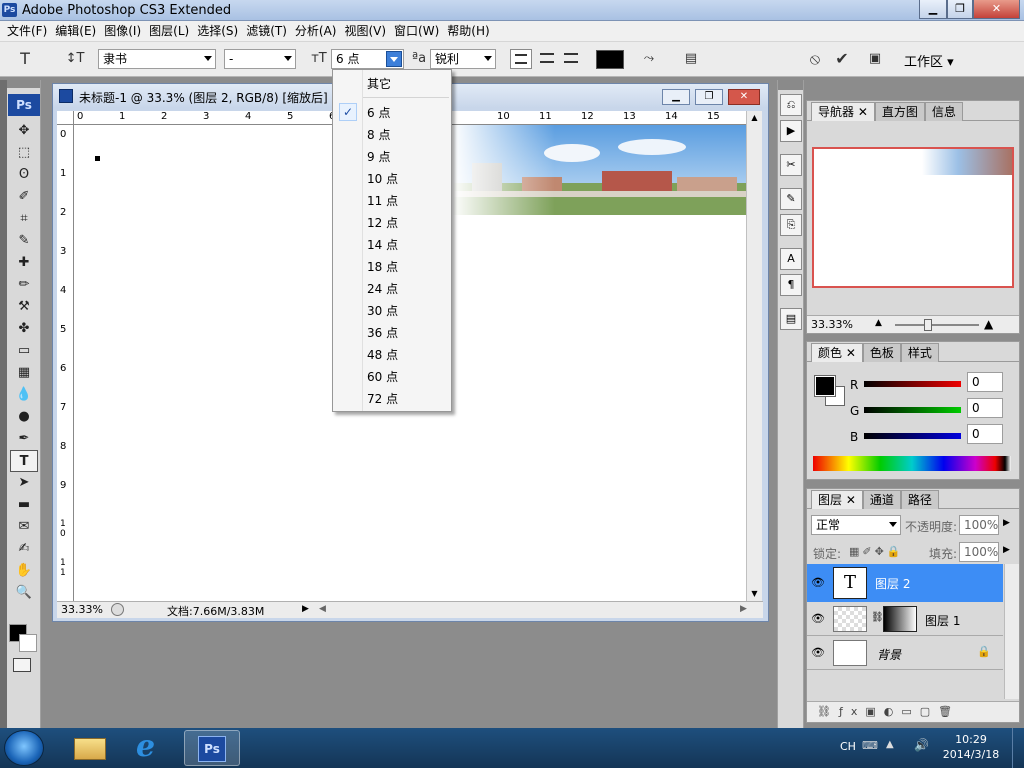 This screenshot has height=768, width=1024. Describe the element at coordinates (24, 219) in the screenshot. I see `crop-tool-icon: ⌗` at that location.